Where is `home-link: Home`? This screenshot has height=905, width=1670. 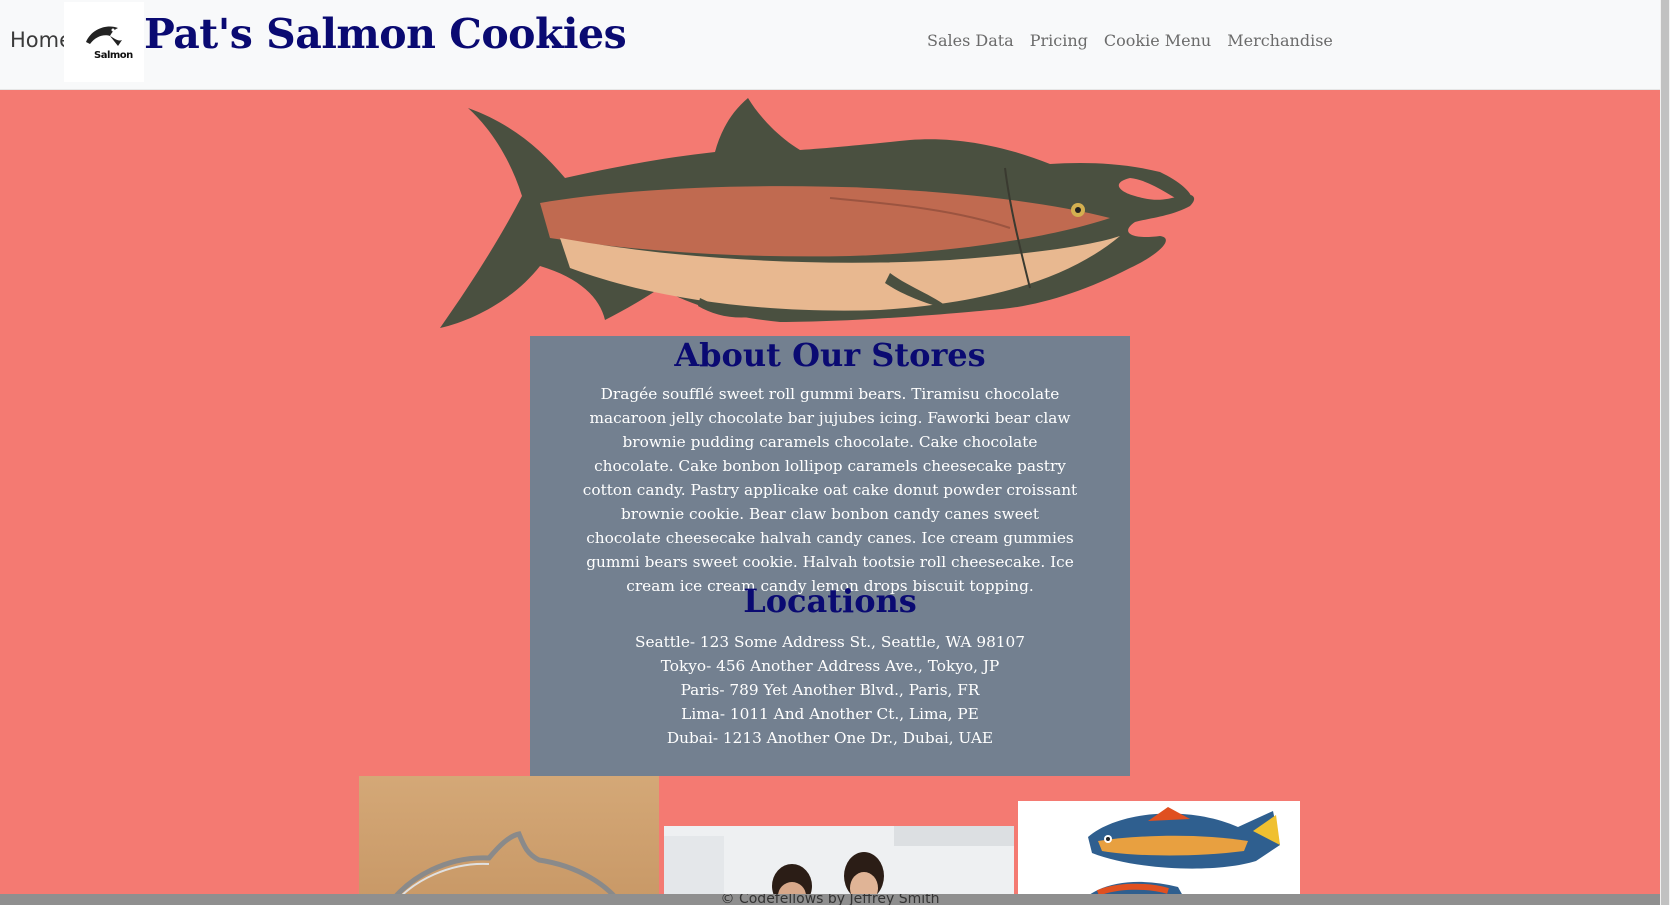 home-link: Home is located at coordinates (41, 40).